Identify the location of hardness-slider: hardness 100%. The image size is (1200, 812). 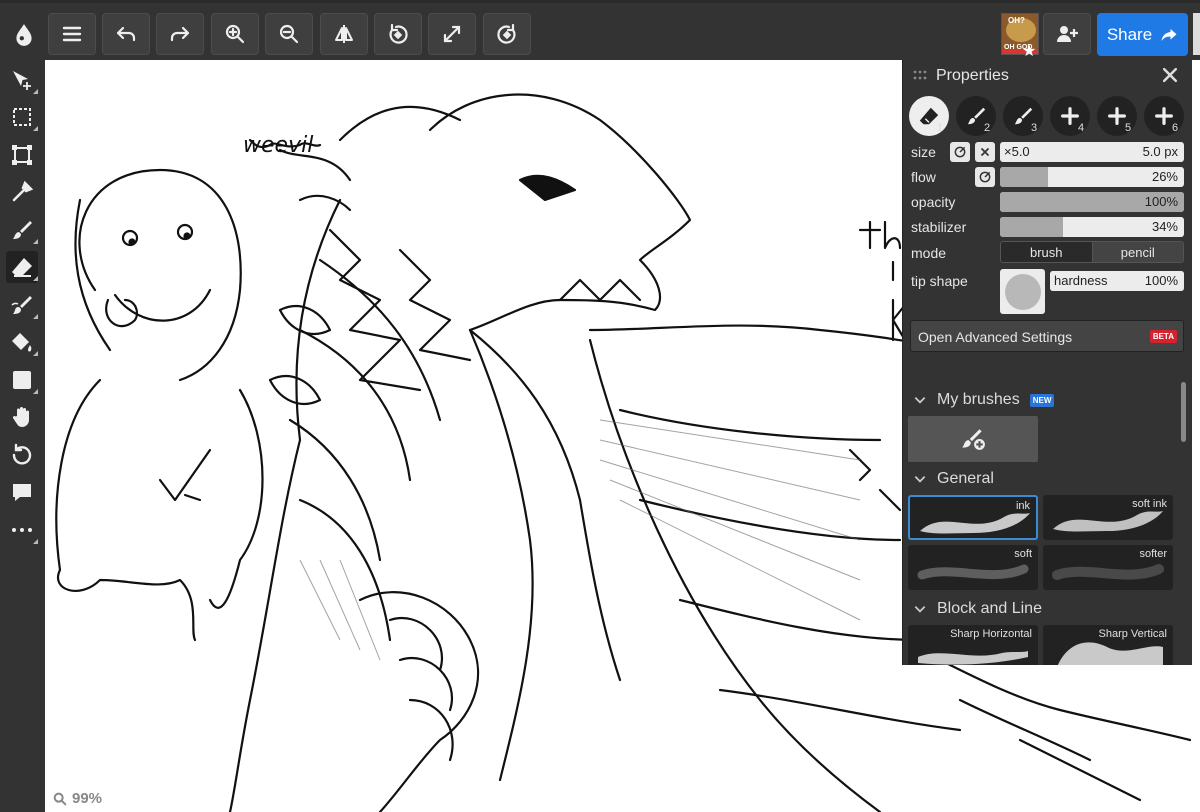
(1117, 281).